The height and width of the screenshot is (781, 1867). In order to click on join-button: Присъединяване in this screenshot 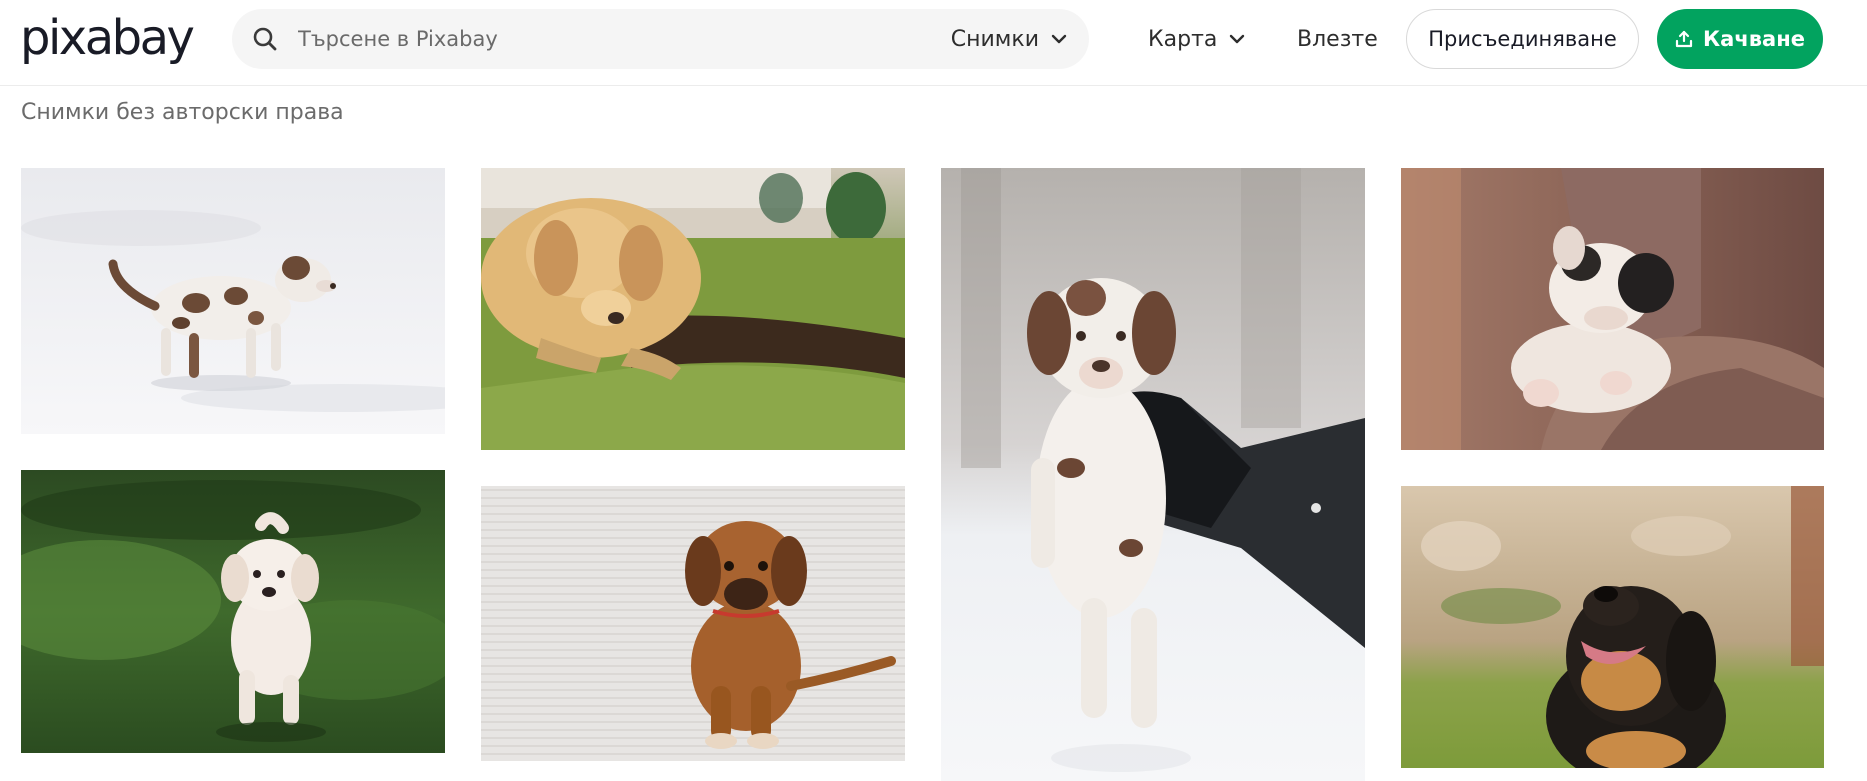, I will do `click(1522, 39)`.